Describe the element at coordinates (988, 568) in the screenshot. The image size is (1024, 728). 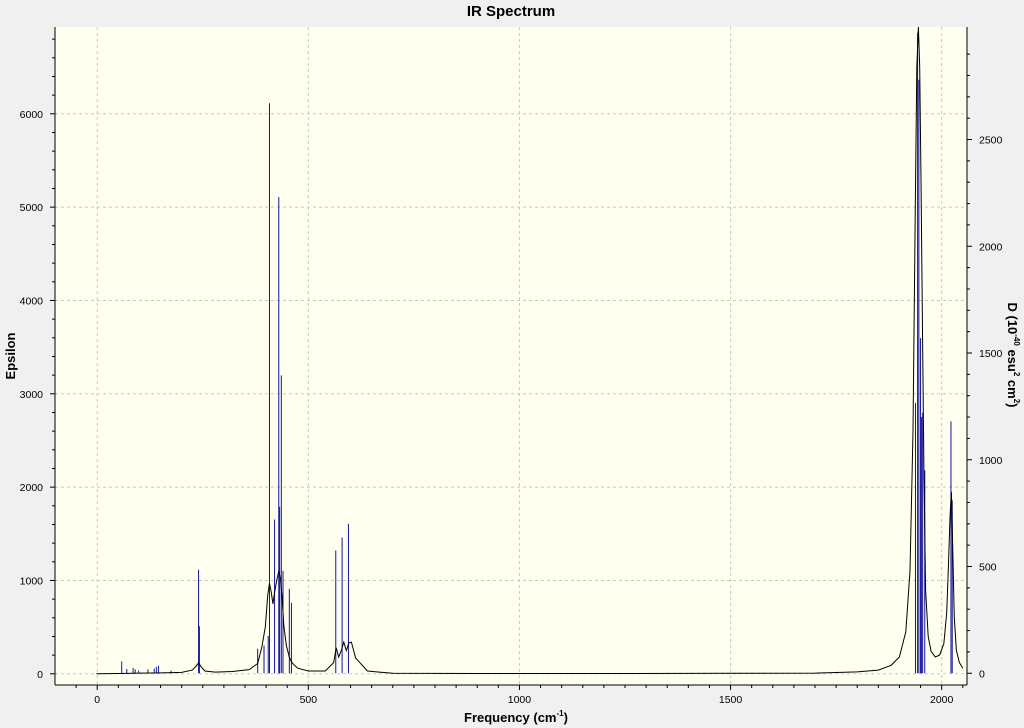
I see `right-tick-label: 500` at that location.